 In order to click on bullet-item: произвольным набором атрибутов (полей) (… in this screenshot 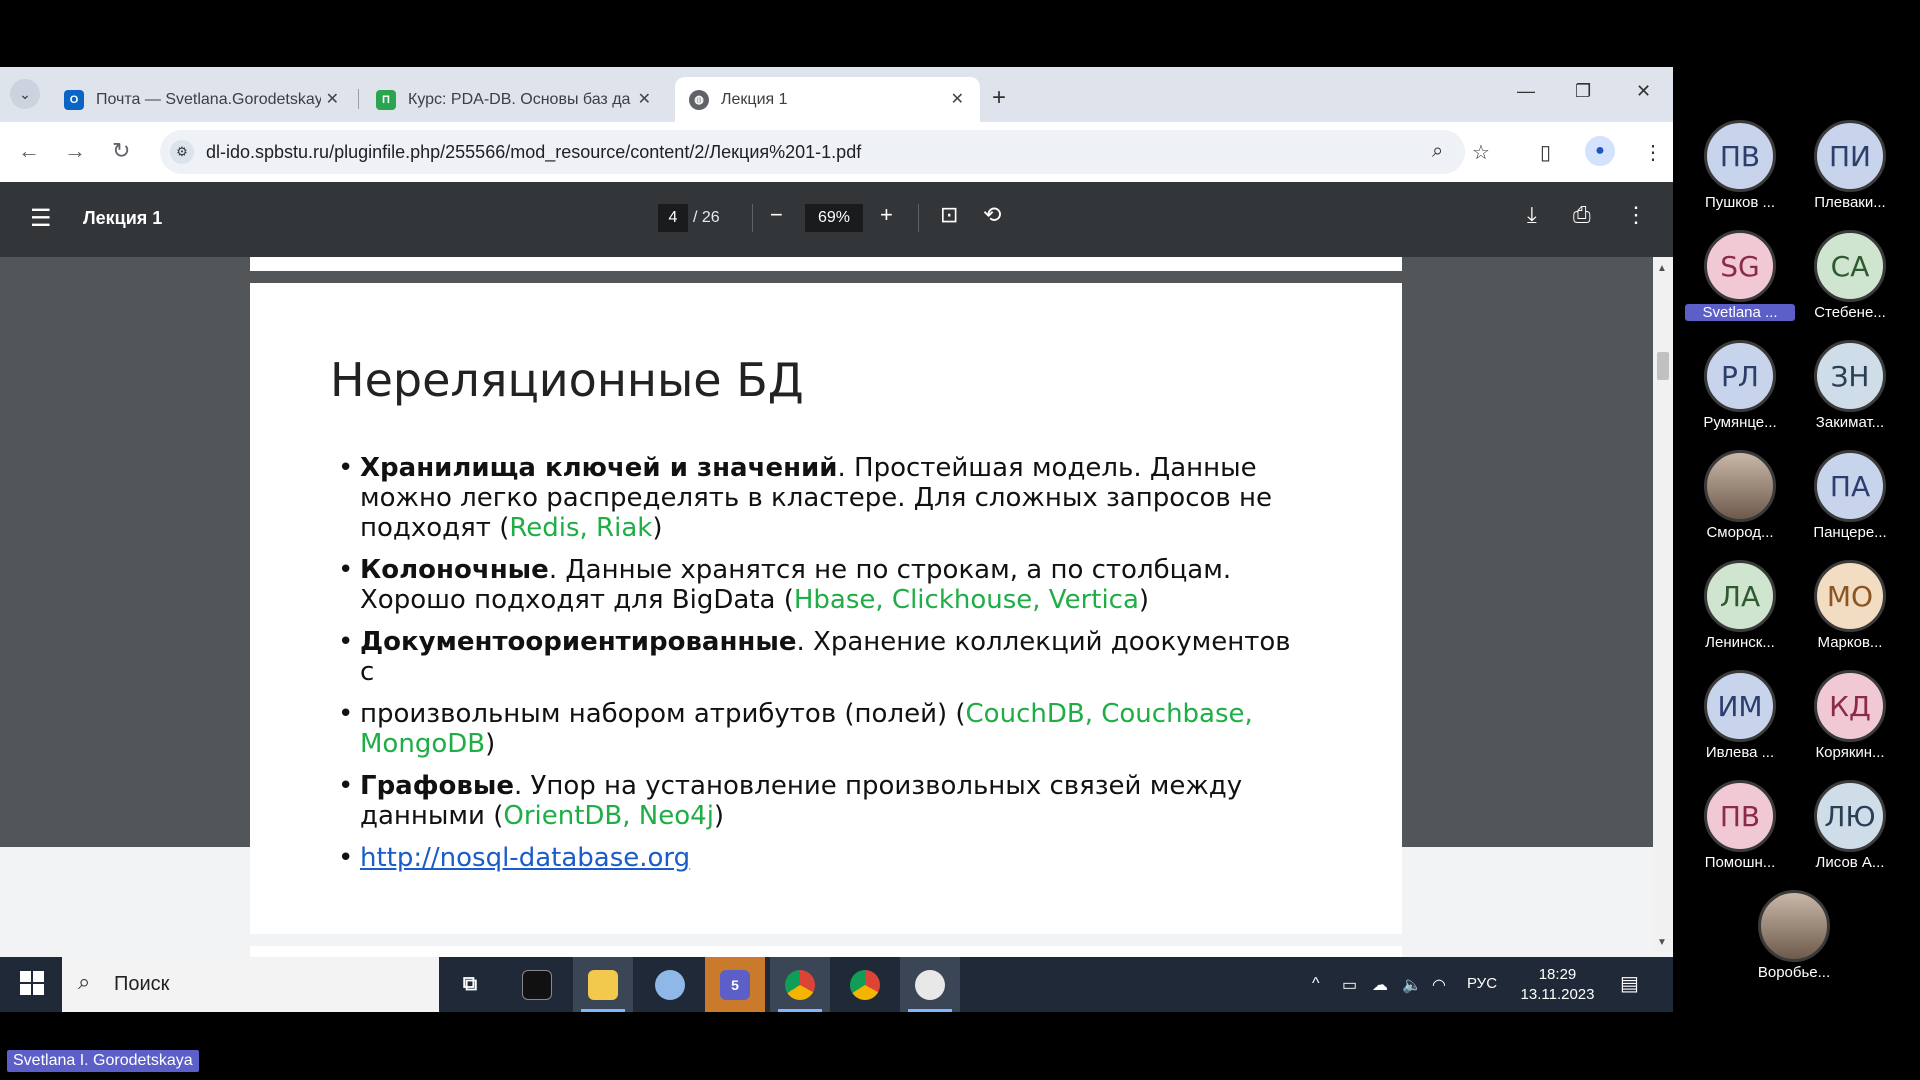, I will do `click(824, 729)`.